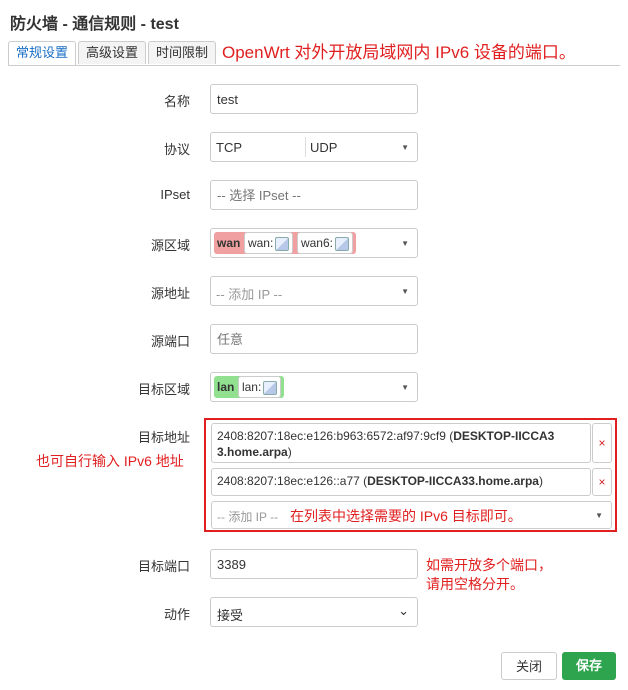 The width and height of the screenshot is (628, 690). I want to click on annotation-top: OpenWrt 对外开放局域网内 IPv6 设备的端口。, so click(399, 52).